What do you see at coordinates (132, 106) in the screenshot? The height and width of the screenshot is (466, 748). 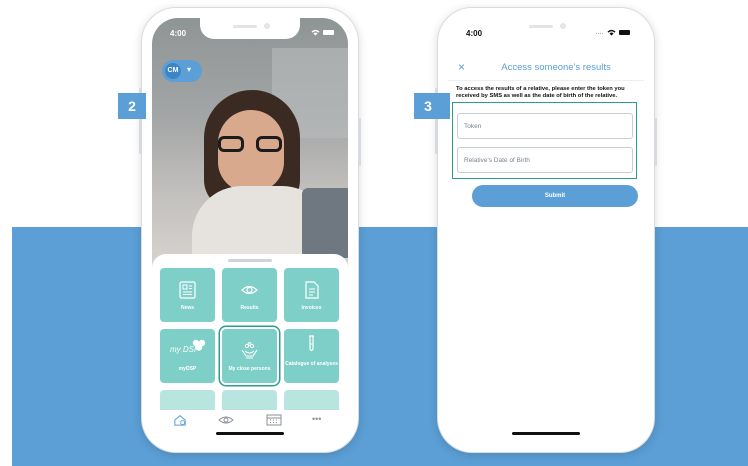 I see `step-badge-2: 2` at bounding box center [132, 106].